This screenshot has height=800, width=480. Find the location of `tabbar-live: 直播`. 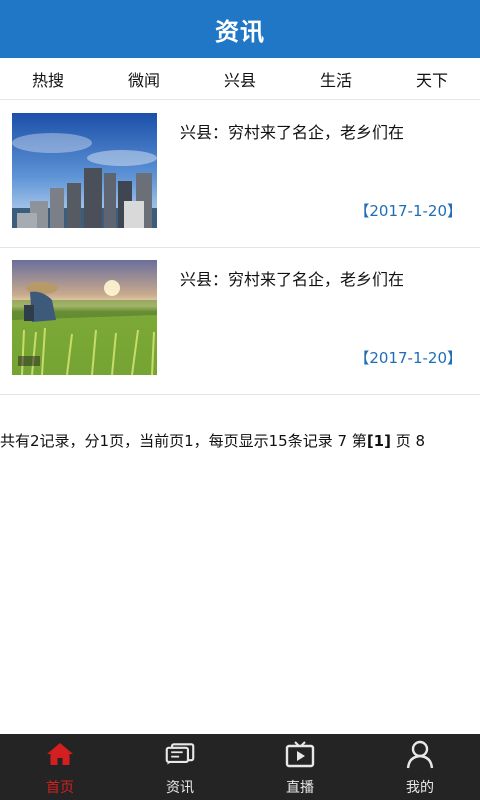

tabbar-live: 直播 is located at coordinates (300, 767).